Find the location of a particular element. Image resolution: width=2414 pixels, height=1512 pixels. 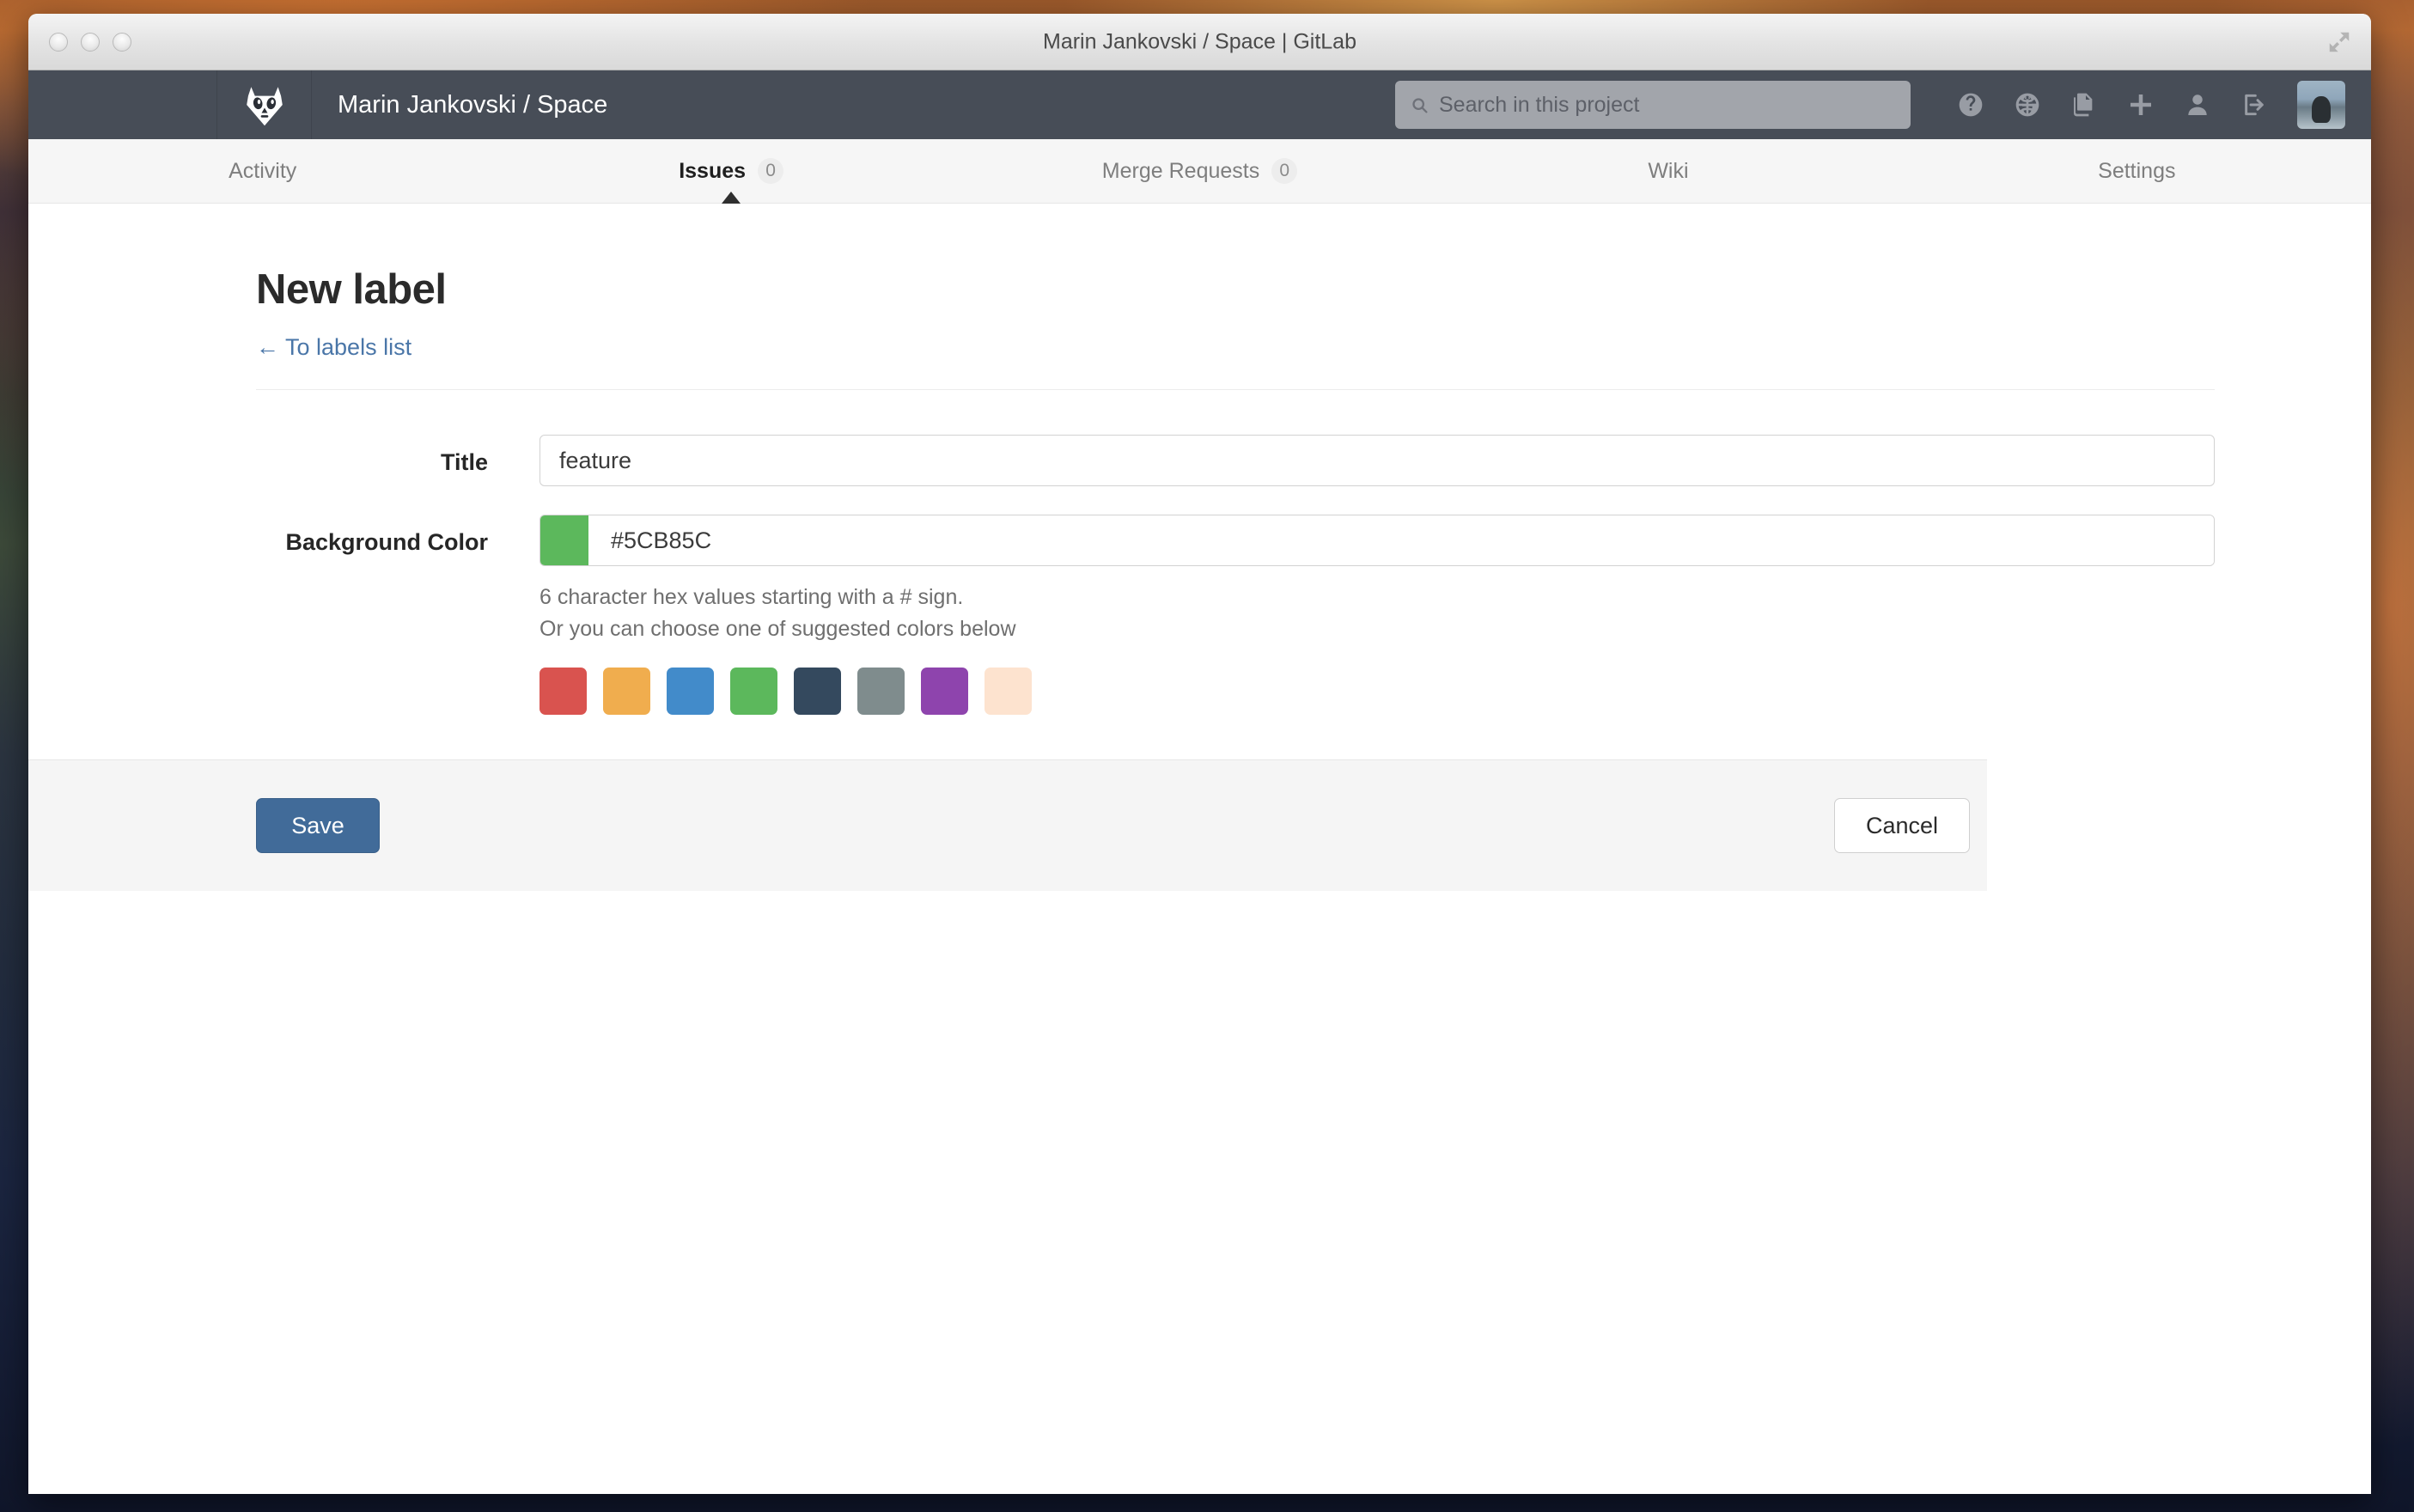

tab-issues-count: 0 is located at coordinates (771, 171).